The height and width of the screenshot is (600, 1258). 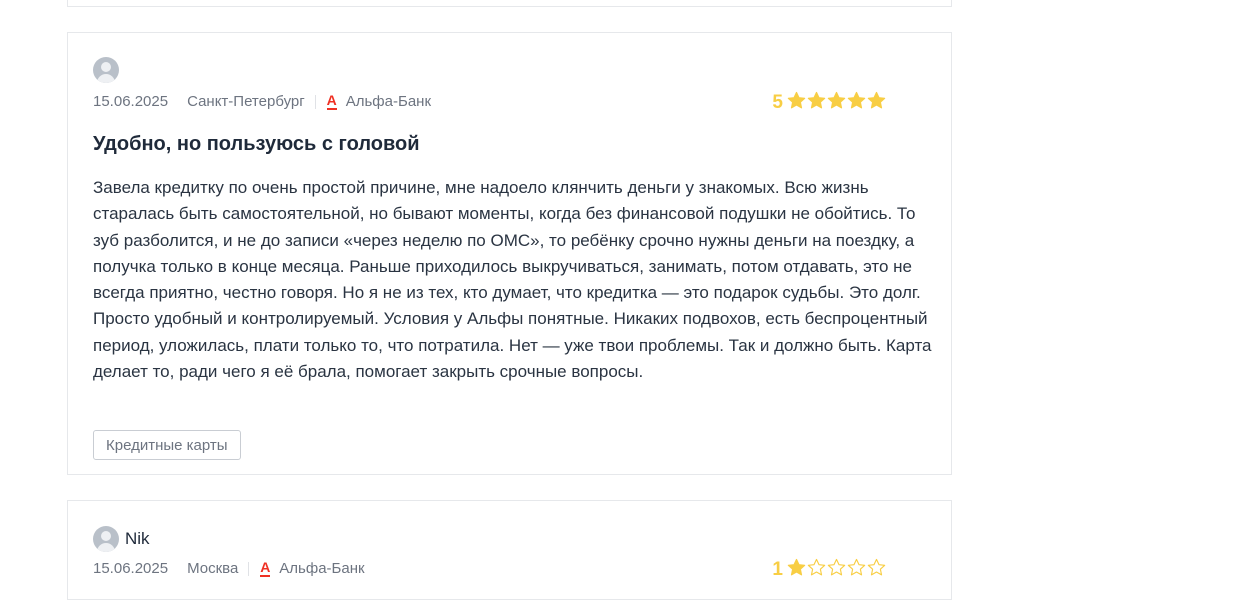 I want to click on rating-value: 5, so click(x=777, y=102).